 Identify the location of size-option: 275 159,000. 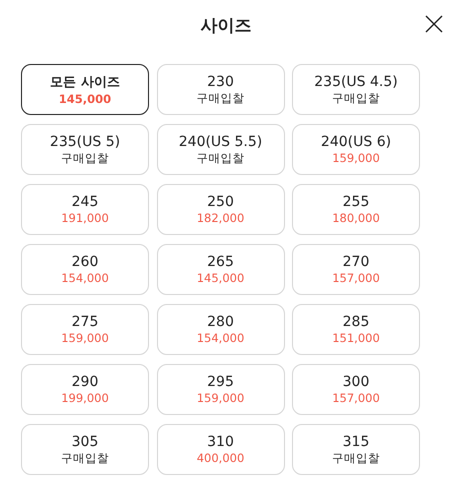
(85, 329).